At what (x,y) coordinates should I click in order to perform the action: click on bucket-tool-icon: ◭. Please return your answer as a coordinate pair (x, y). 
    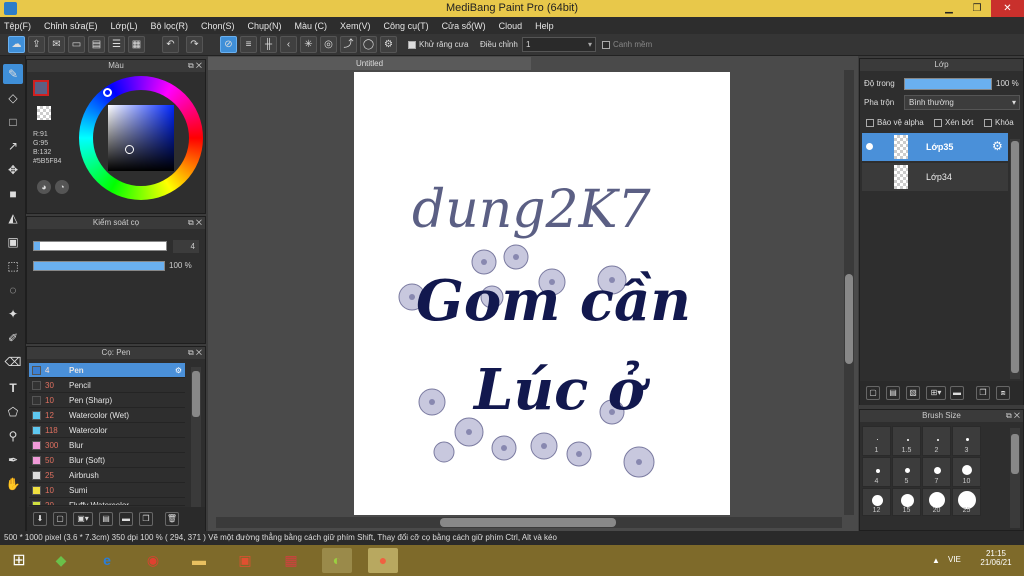
    Looking at the image, I should click on (13, 218).